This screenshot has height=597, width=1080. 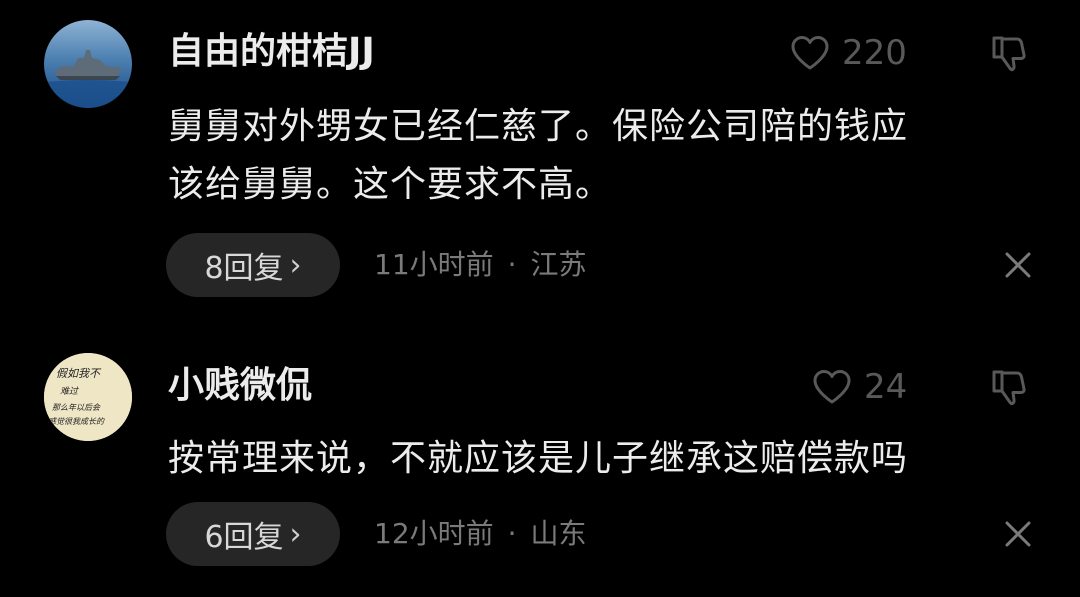 I want to click on location: 山东, so click(x=558, y=533).